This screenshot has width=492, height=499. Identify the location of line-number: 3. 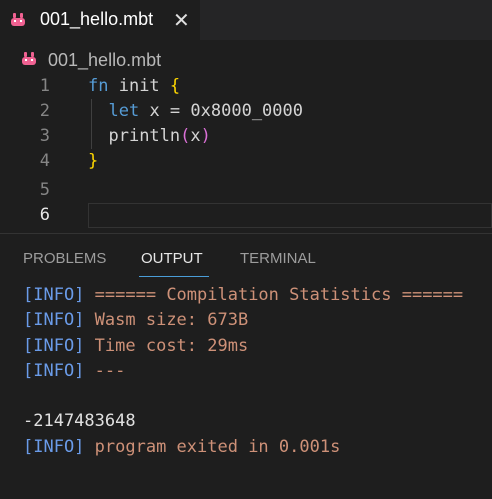
(44, 136).